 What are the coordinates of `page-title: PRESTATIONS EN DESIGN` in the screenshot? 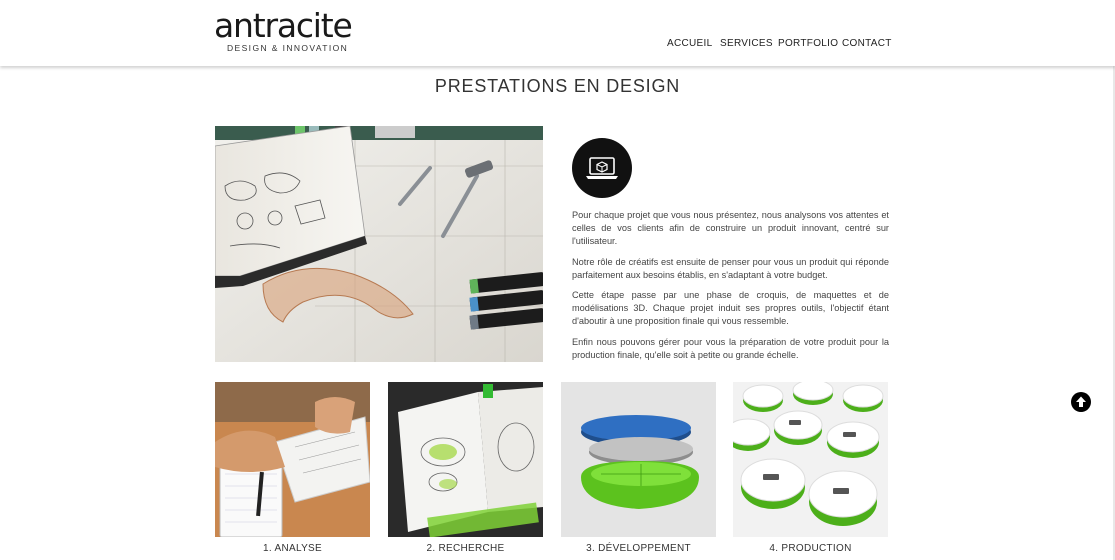 It's located at (557, 86).